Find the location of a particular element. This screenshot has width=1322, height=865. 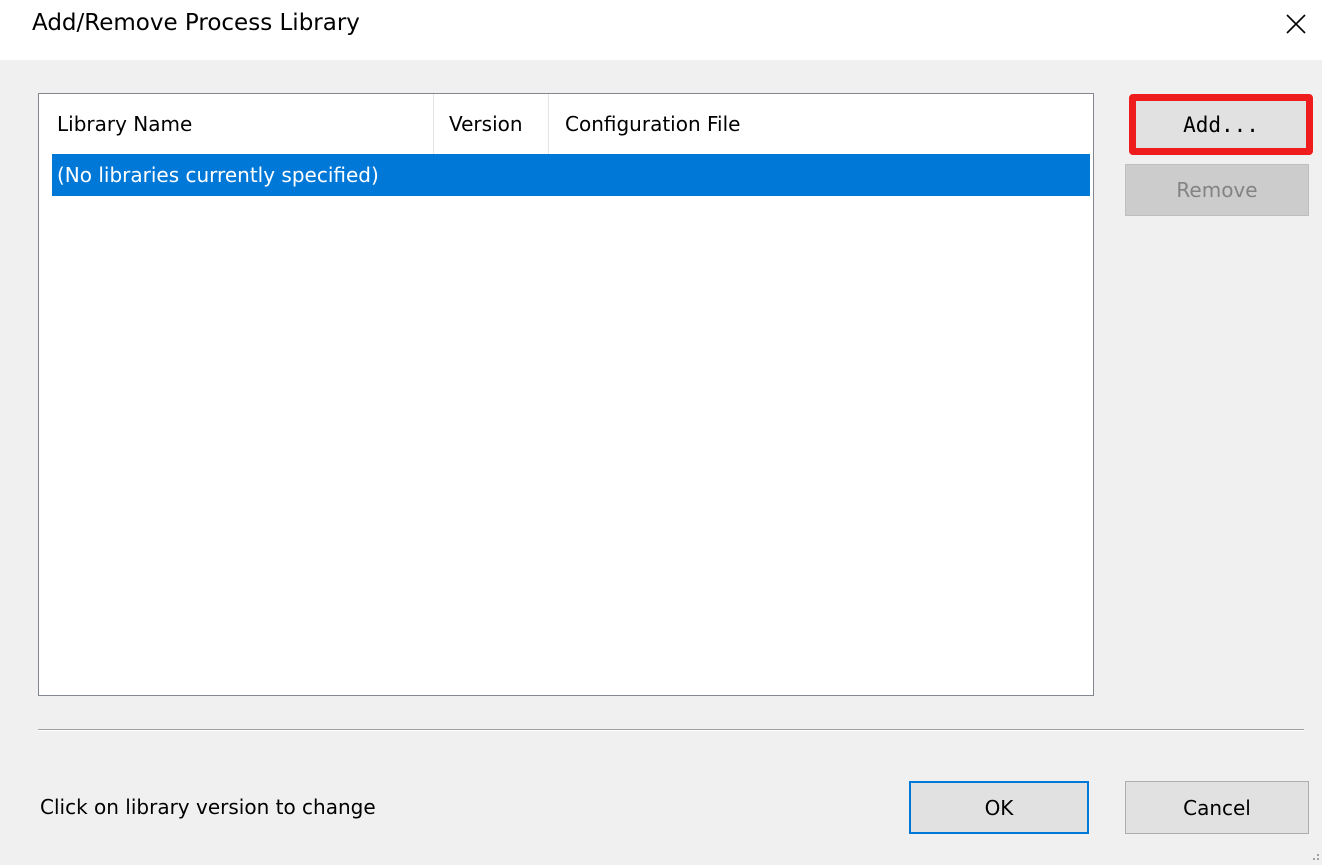

list-header: Library Name Version Configuration File is located at coordinates (566, 124).